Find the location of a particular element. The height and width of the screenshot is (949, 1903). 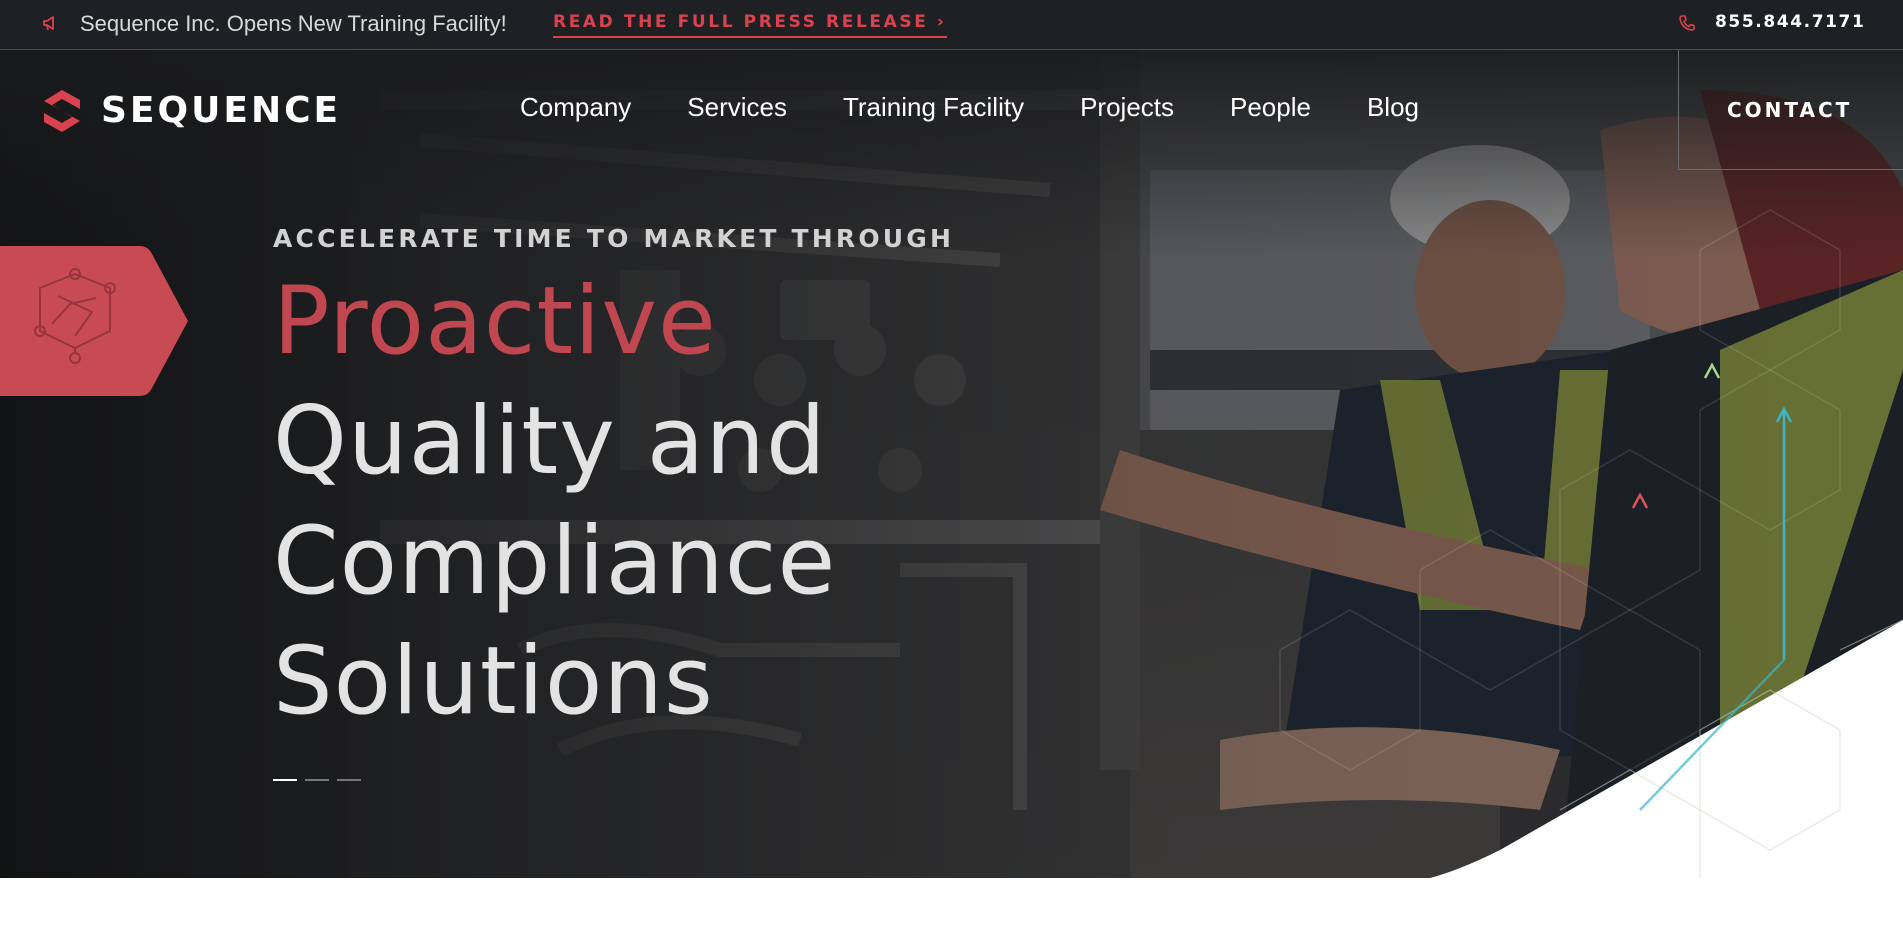

slide-indicators is located at coordinates (321, 780).